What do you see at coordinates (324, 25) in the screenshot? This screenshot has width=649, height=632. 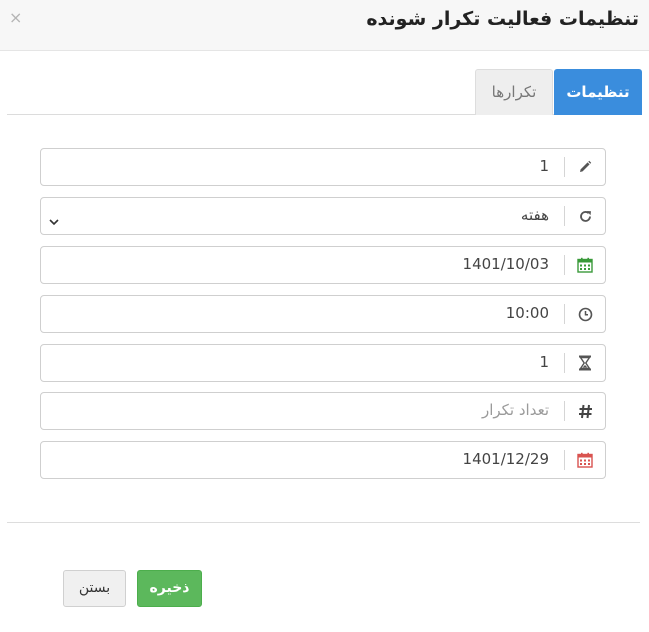 I see `modal-header: تنظیمات فعالیت تکرار شونده ×` at bounding box center [324, 25].